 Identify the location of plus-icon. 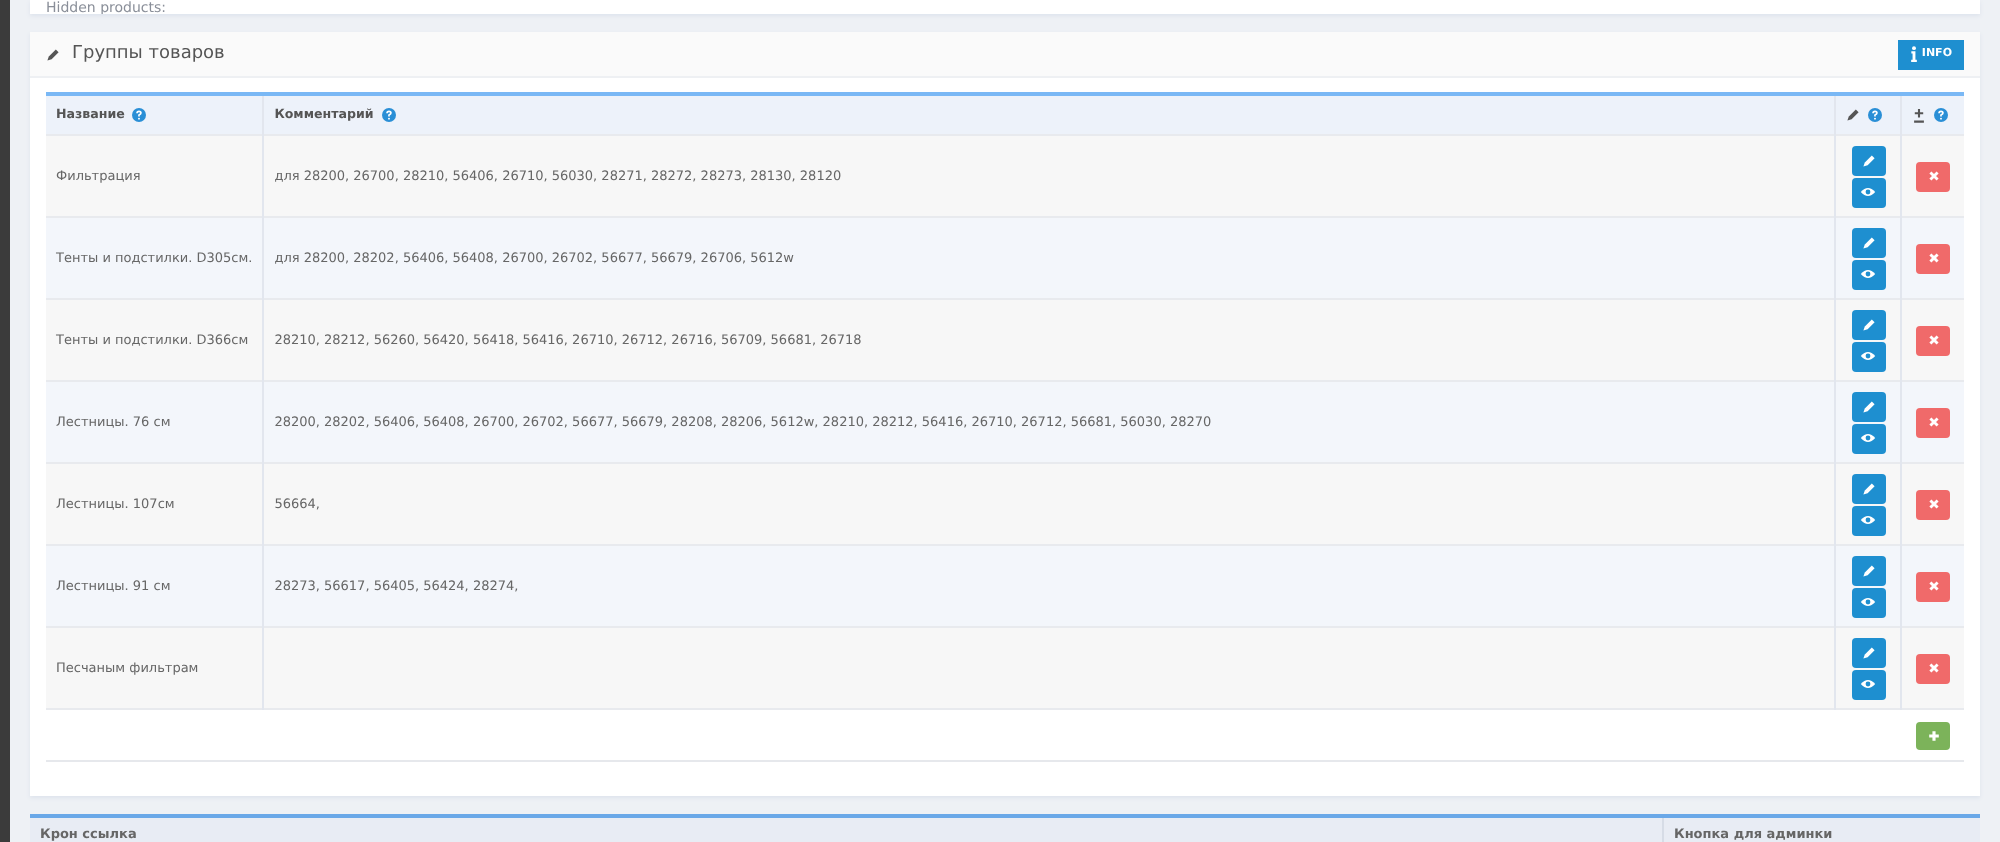
(1933, 735).